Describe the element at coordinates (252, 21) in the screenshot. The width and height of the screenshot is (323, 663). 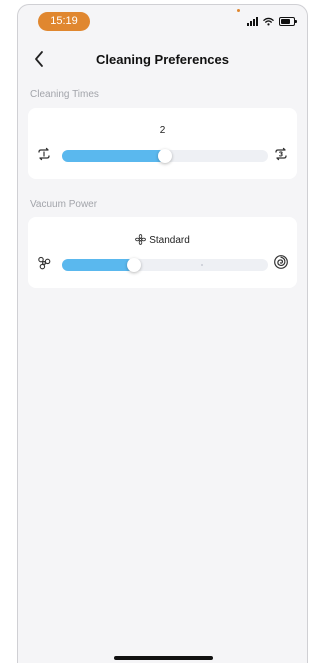
I see `cellular-signal-icon` at that location.